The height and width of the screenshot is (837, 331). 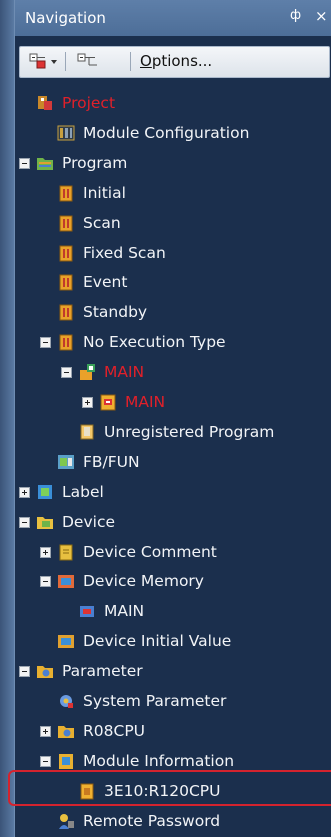 What do you see at coordinates (162, 790) in the screenshot?
I see `tree-item-label: 3E10:R120CPU` at bounding box center [162, 790].